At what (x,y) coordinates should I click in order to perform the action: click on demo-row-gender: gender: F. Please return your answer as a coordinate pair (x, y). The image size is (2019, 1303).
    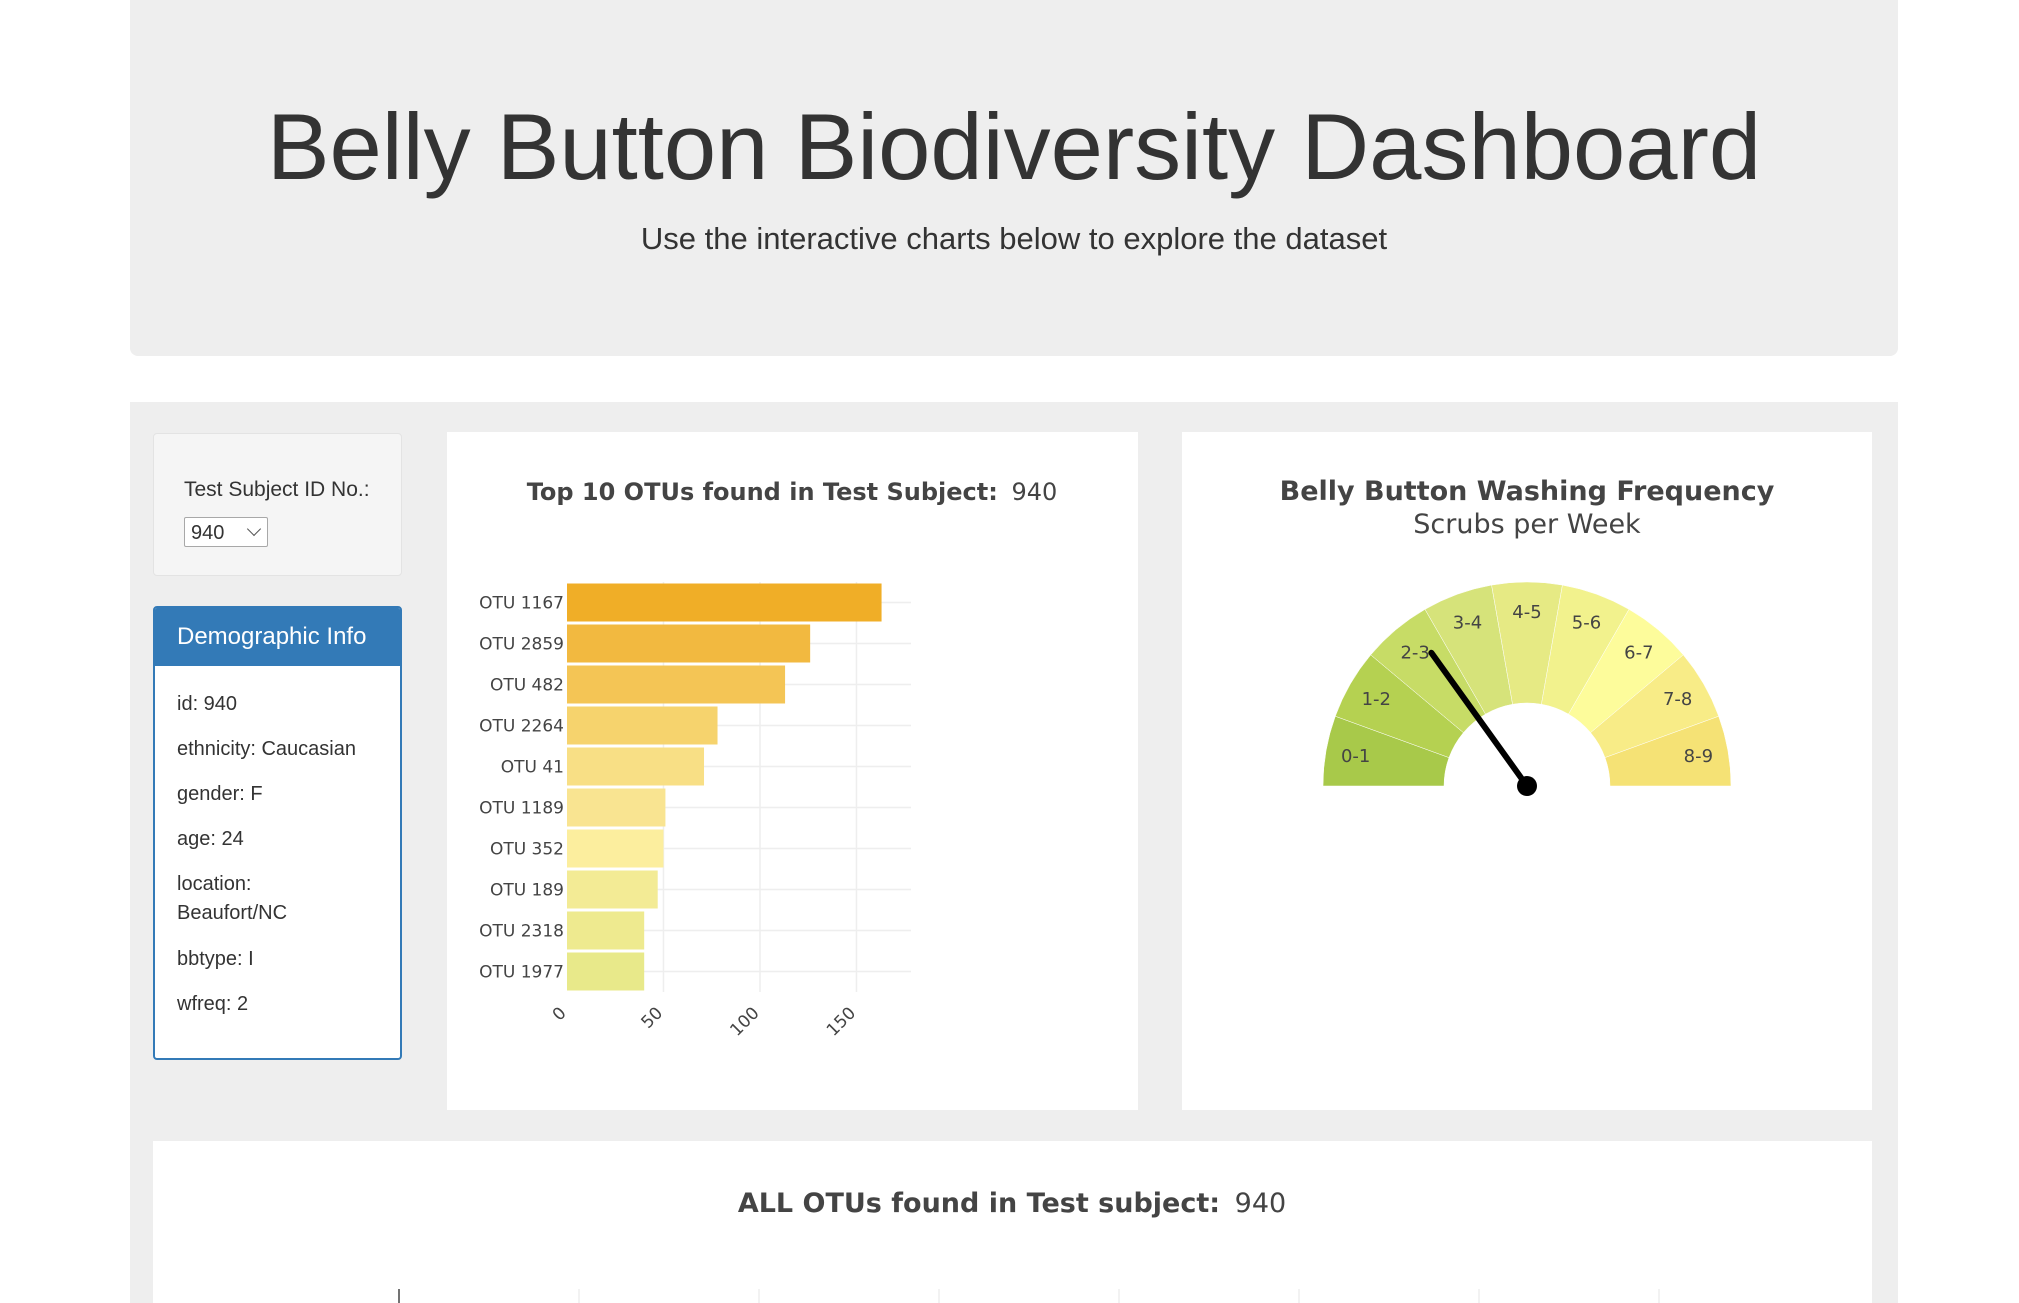
    Looking at the image, I should click on (220, 794).